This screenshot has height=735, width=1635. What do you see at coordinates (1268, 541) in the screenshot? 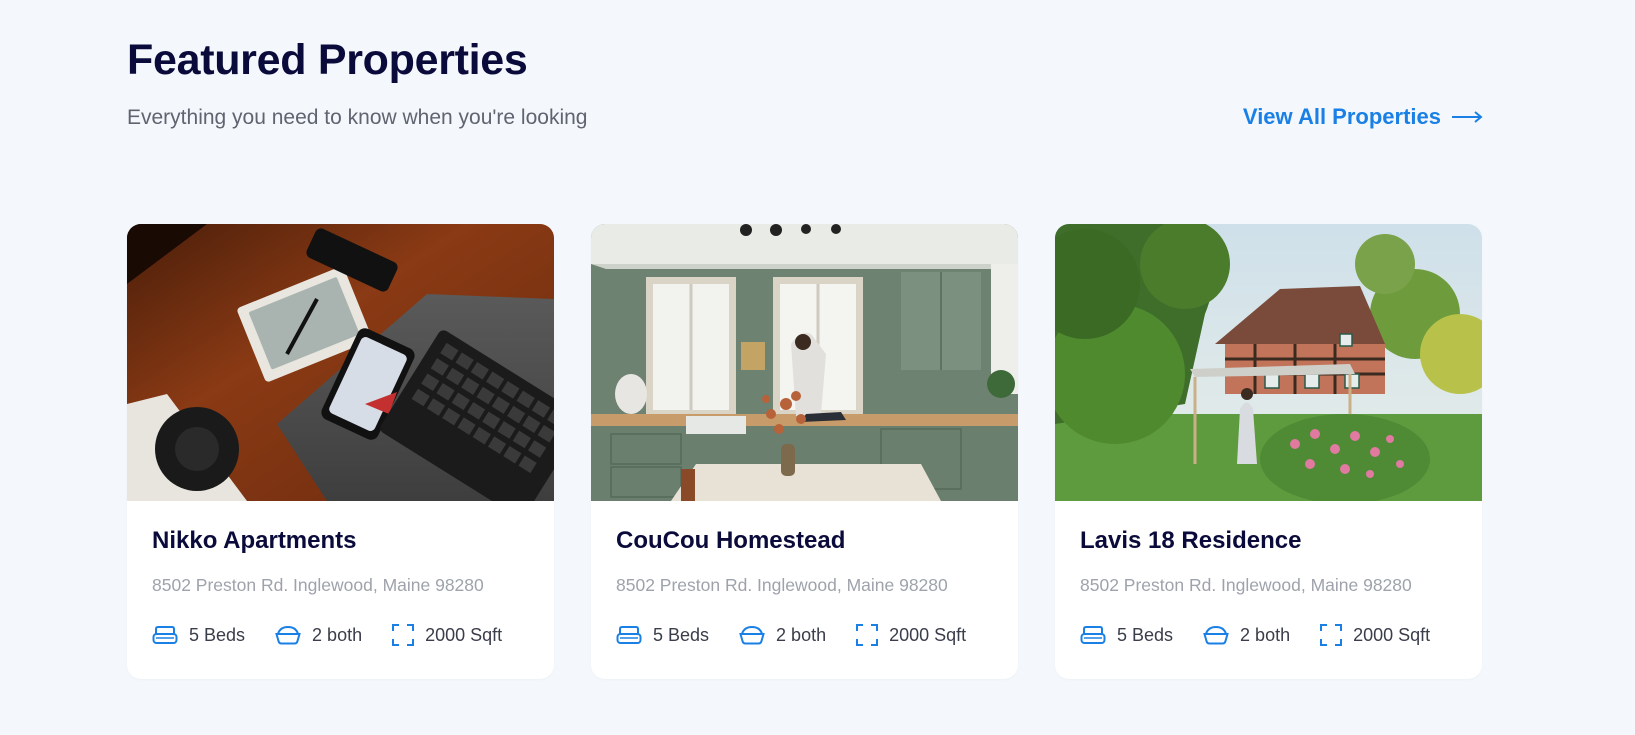
I see `property-name: Lavis 18 Residence` at bounding box center [1268, 541].